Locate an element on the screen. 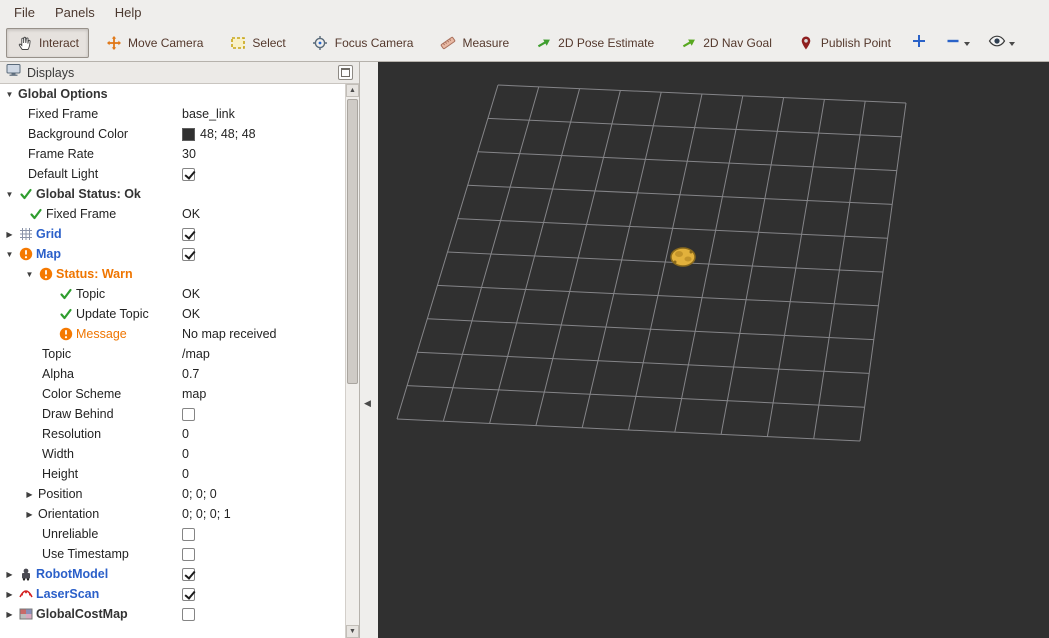 The height and width of the screenshot is (638, 1049). tree-row: Default Light is located at coordinates (172, 174).